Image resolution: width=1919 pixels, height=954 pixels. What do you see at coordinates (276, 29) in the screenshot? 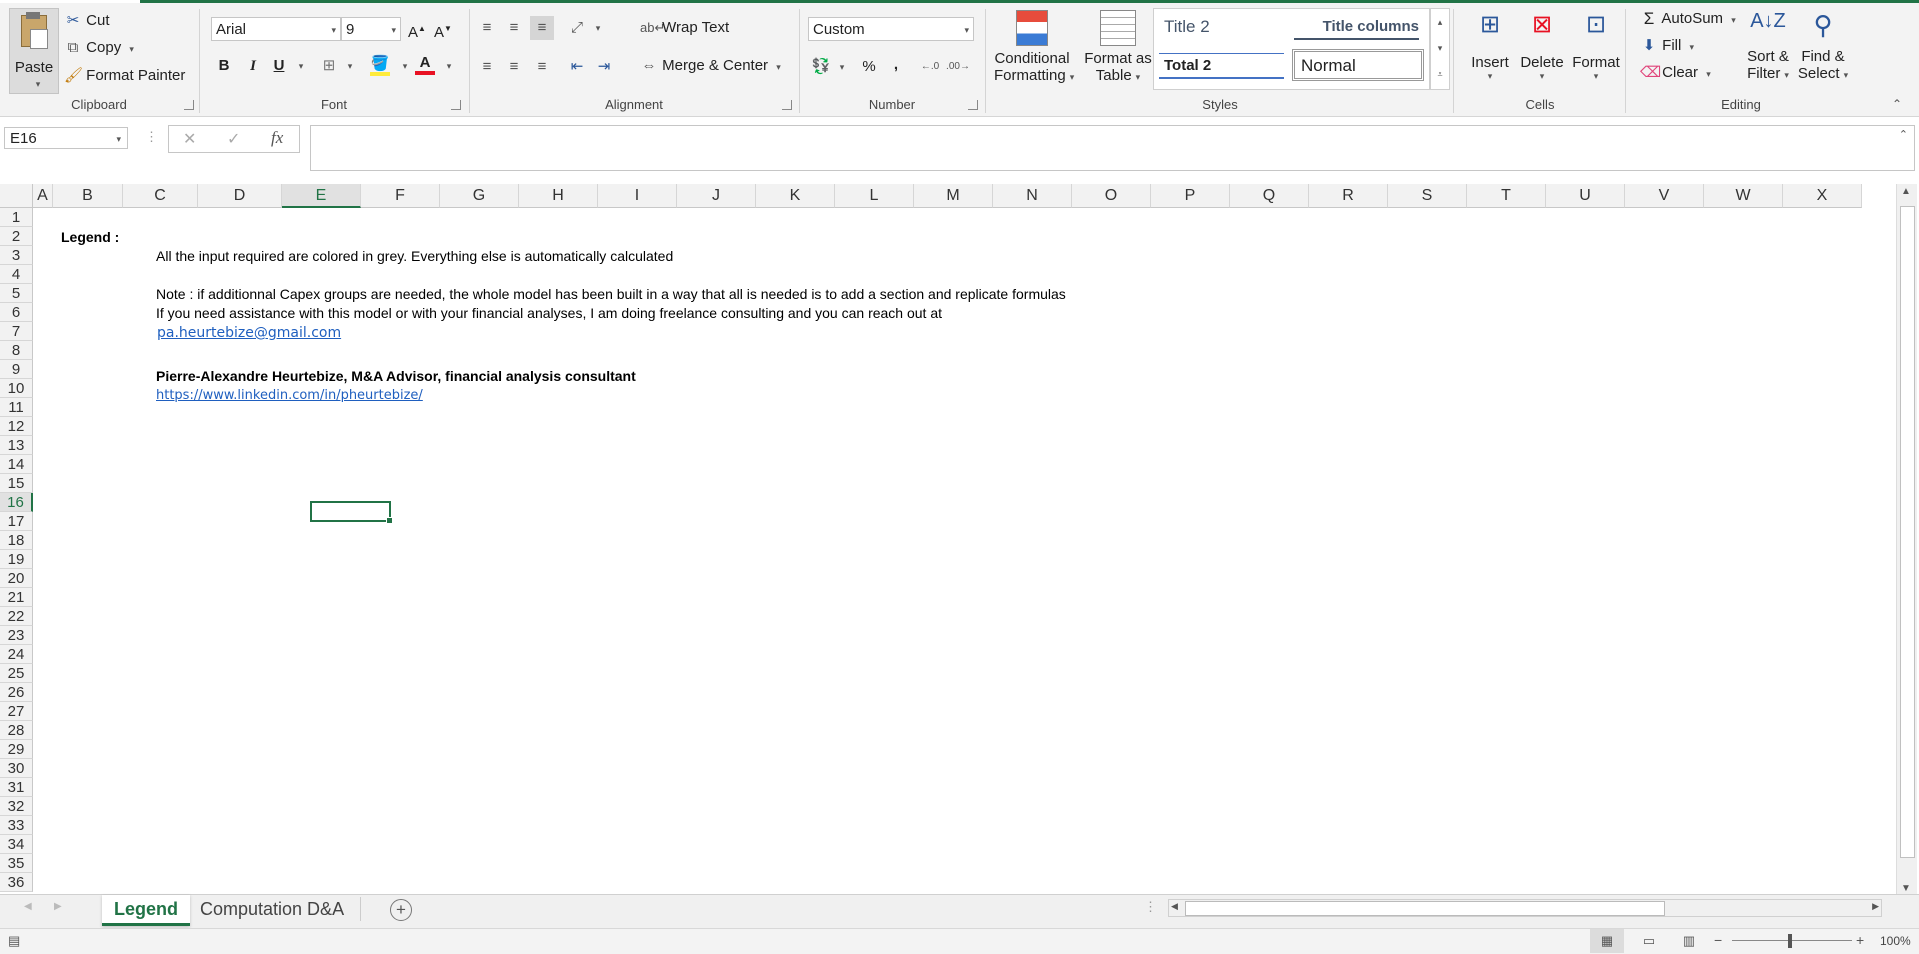
I see `font-name-select: Arial ▾` at bounding box center [276, 29].